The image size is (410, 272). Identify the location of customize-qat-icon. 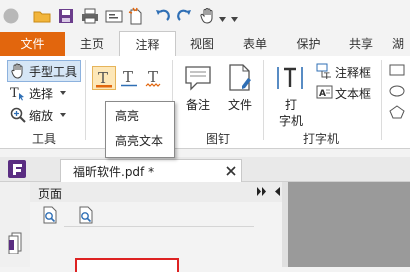
(234, 19).